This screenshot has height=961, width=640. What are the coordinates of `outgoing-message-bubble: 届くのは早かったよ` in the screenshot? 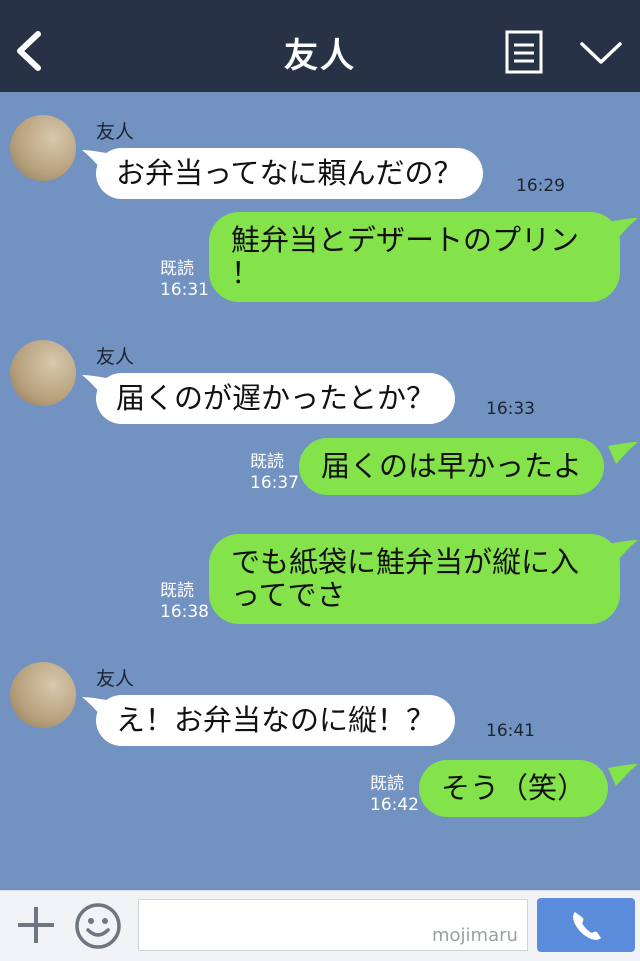 It's located at (452, 466).